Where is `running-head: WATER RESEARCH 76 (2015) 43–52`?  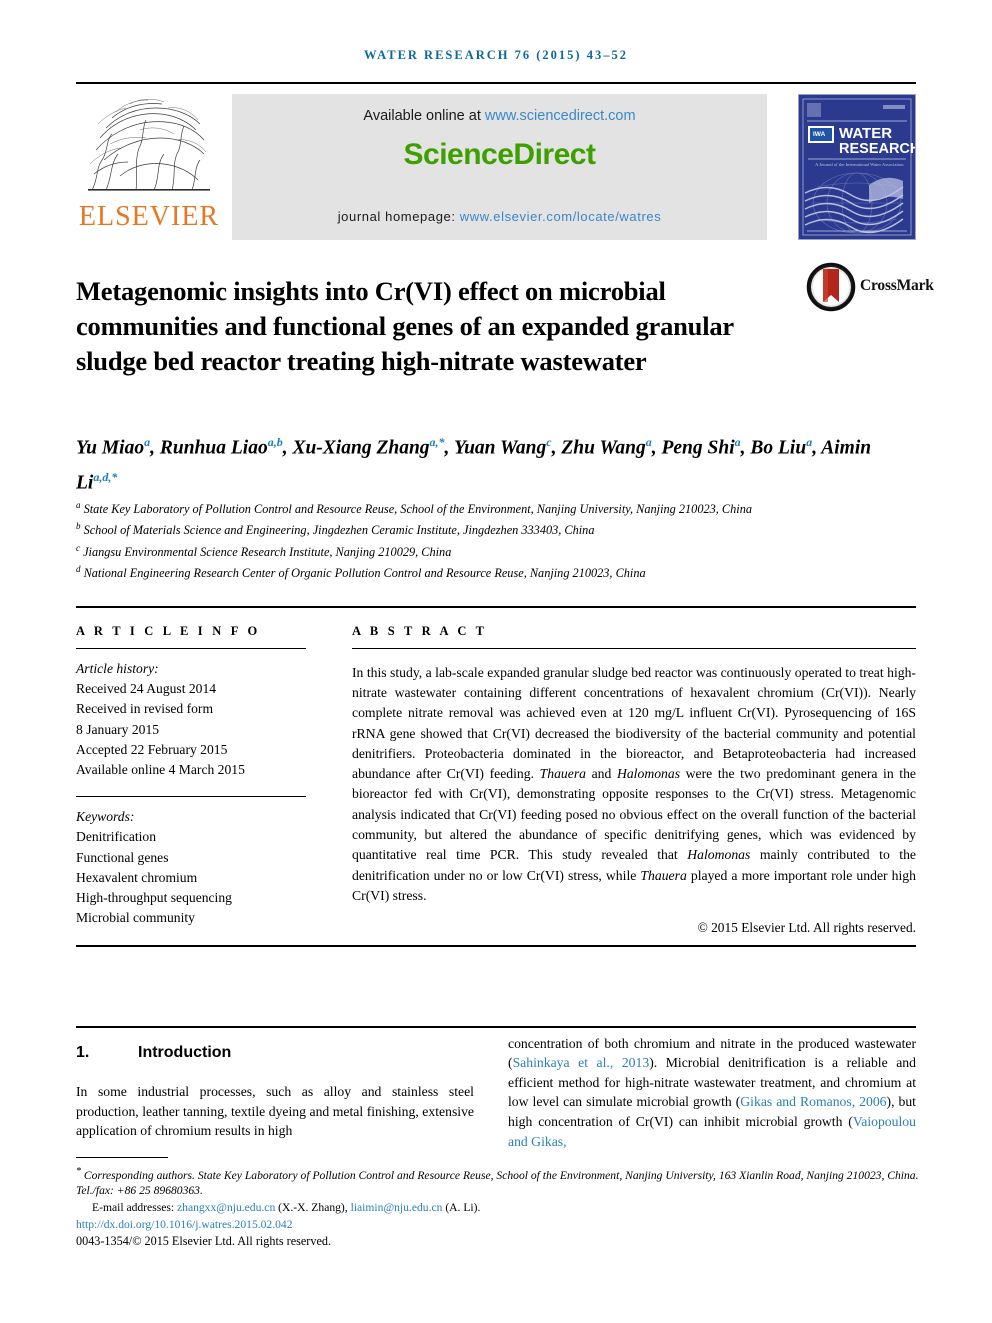 running-head: WATER RESEARCH 76 (2015) 43–52 is located at coordinates (496, 55).